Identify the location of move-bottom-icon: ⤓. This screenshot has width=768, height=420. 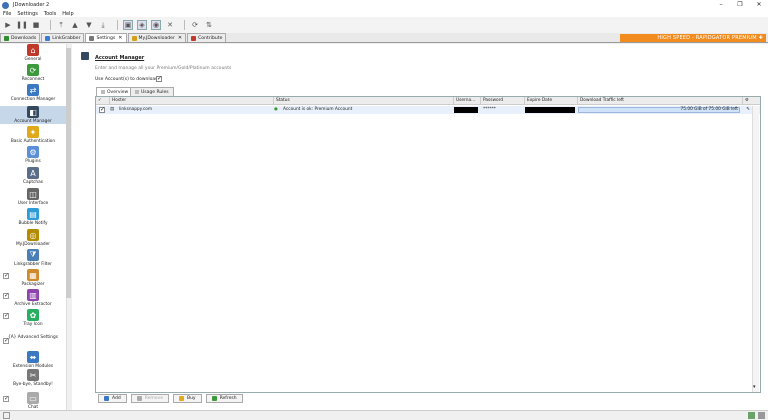
(103, 25).